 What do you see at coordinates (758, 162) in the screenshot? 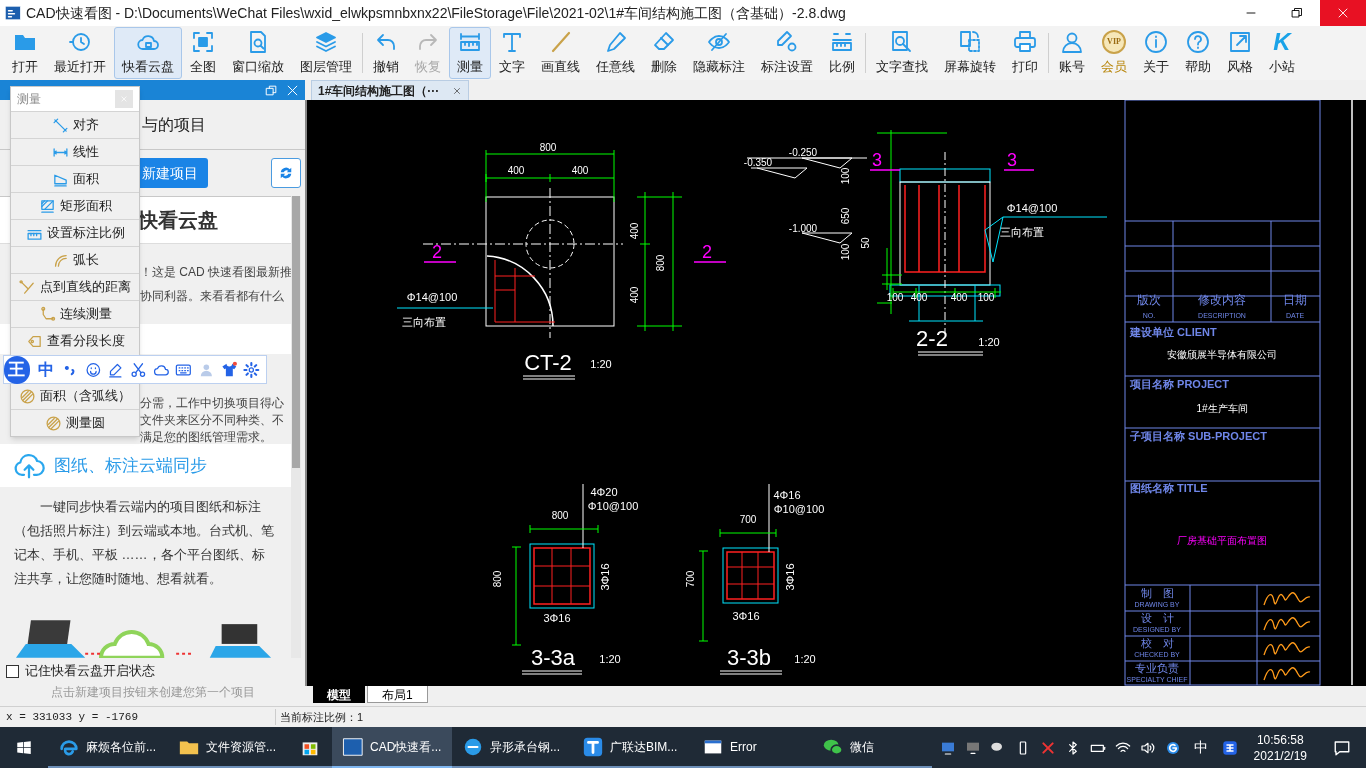
I see `dimension-text: -0.350` at bounding box center [758, 162].